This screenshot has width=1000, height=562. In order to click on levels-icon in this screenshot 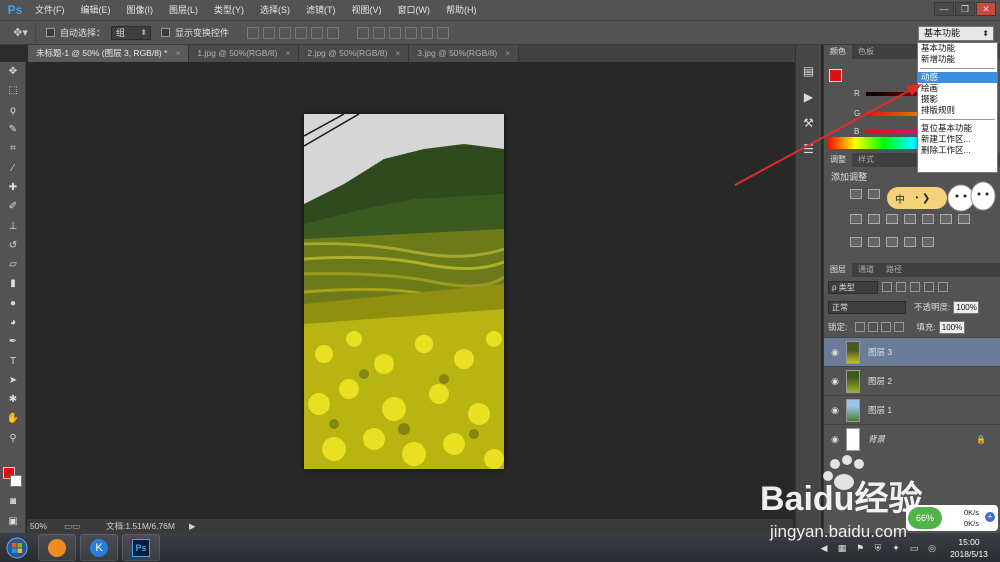, I will do `click(874, 194)`.